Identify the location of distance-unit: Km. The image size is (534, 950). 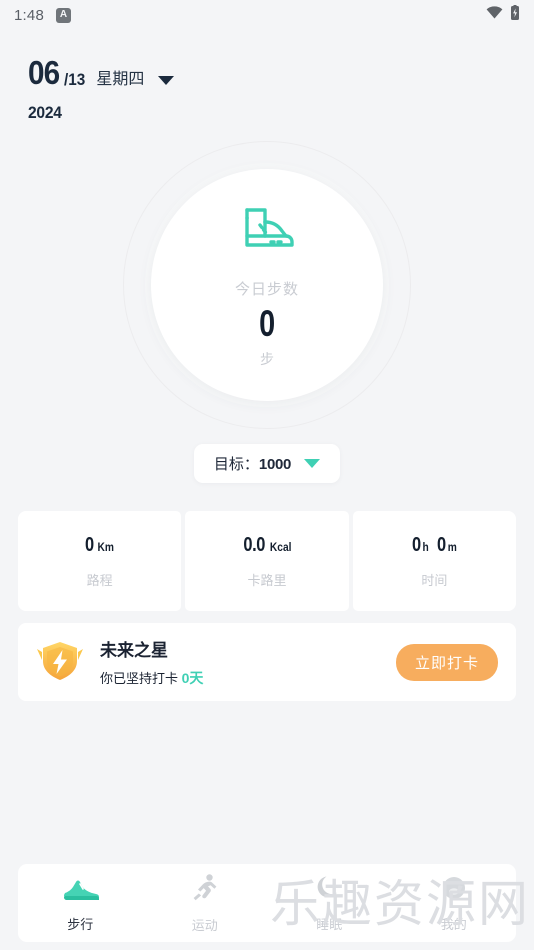
(105, 547).